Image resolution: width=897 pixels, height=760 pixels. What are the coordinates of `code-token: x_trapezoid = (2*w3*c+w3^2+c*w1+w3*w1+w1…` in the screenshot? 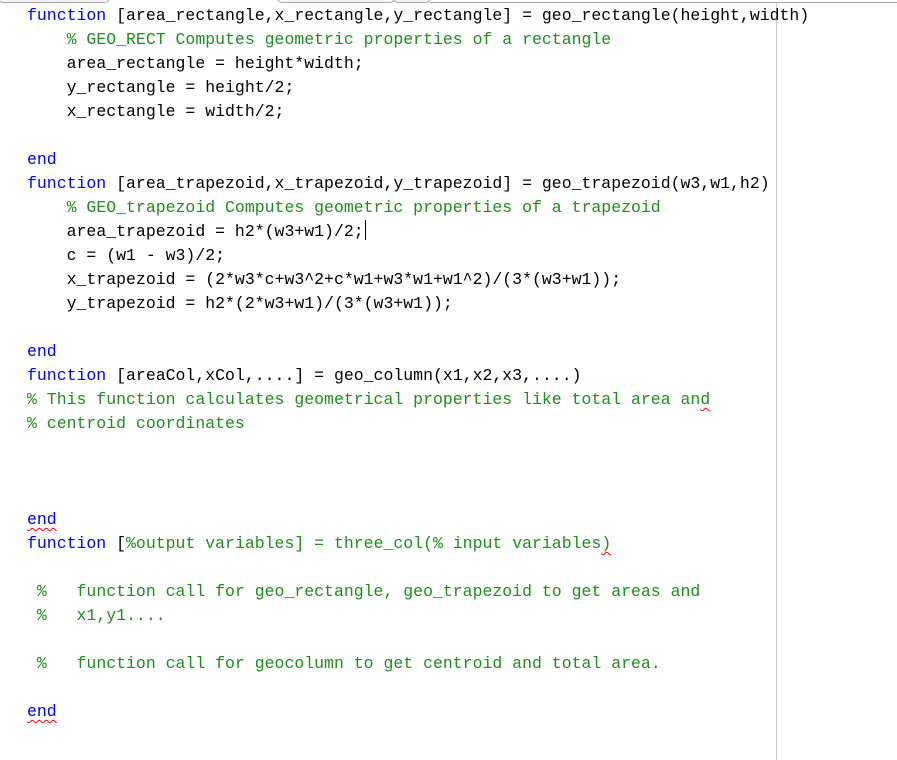 It's located at (344, 279).